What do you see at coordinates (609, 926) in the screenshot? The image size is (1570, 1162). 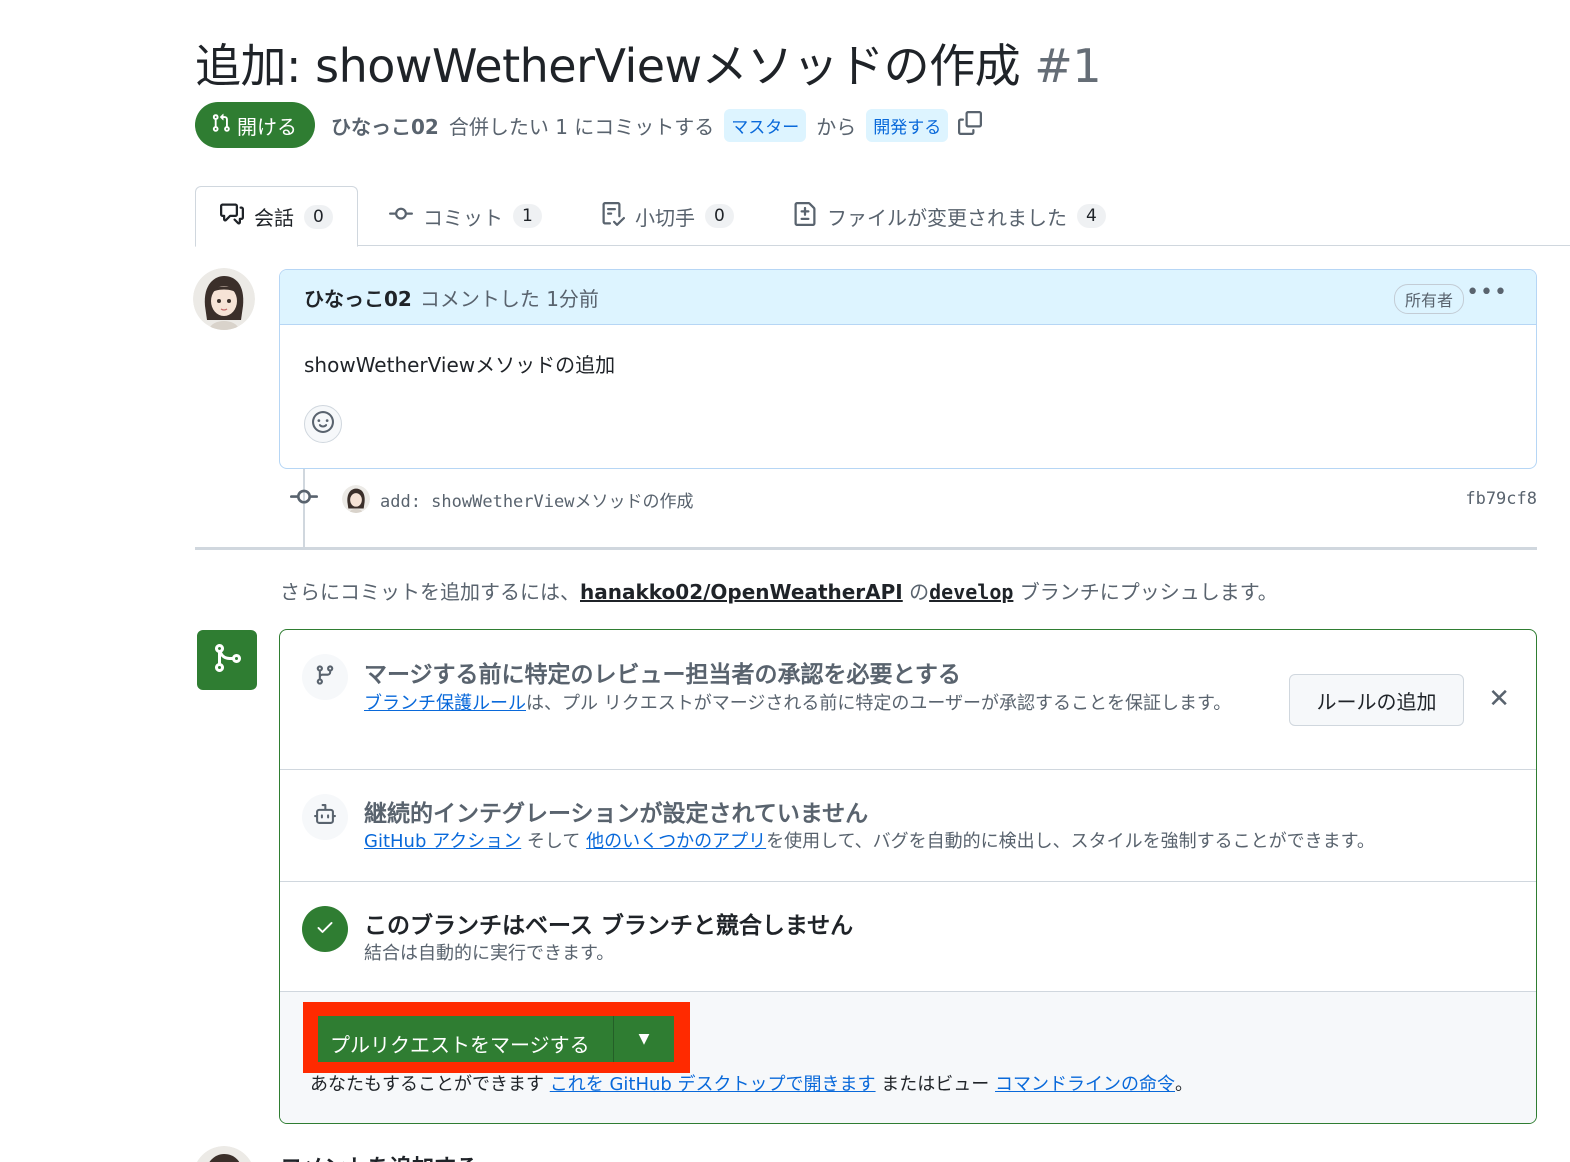 I see `no-conflict-title: このブランチはベース ブランチと競合しません` at bounding box center [609, 926].